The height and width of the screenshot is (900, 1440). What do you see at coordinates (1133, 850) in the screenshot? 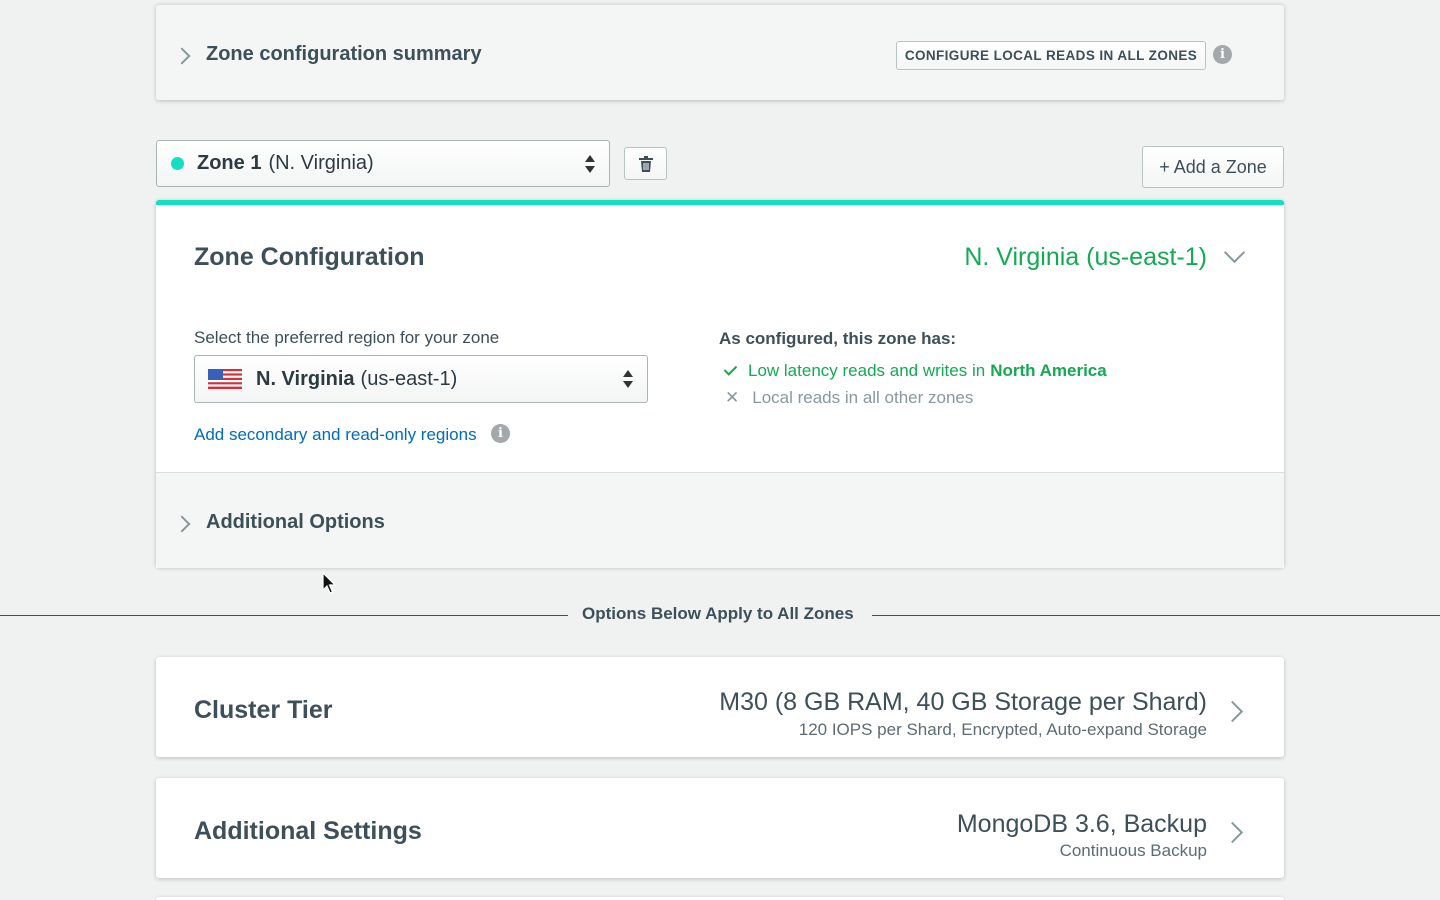
I see `additional-settings-subvalue: Continuous Backup` at bounding box center [1133, 850].